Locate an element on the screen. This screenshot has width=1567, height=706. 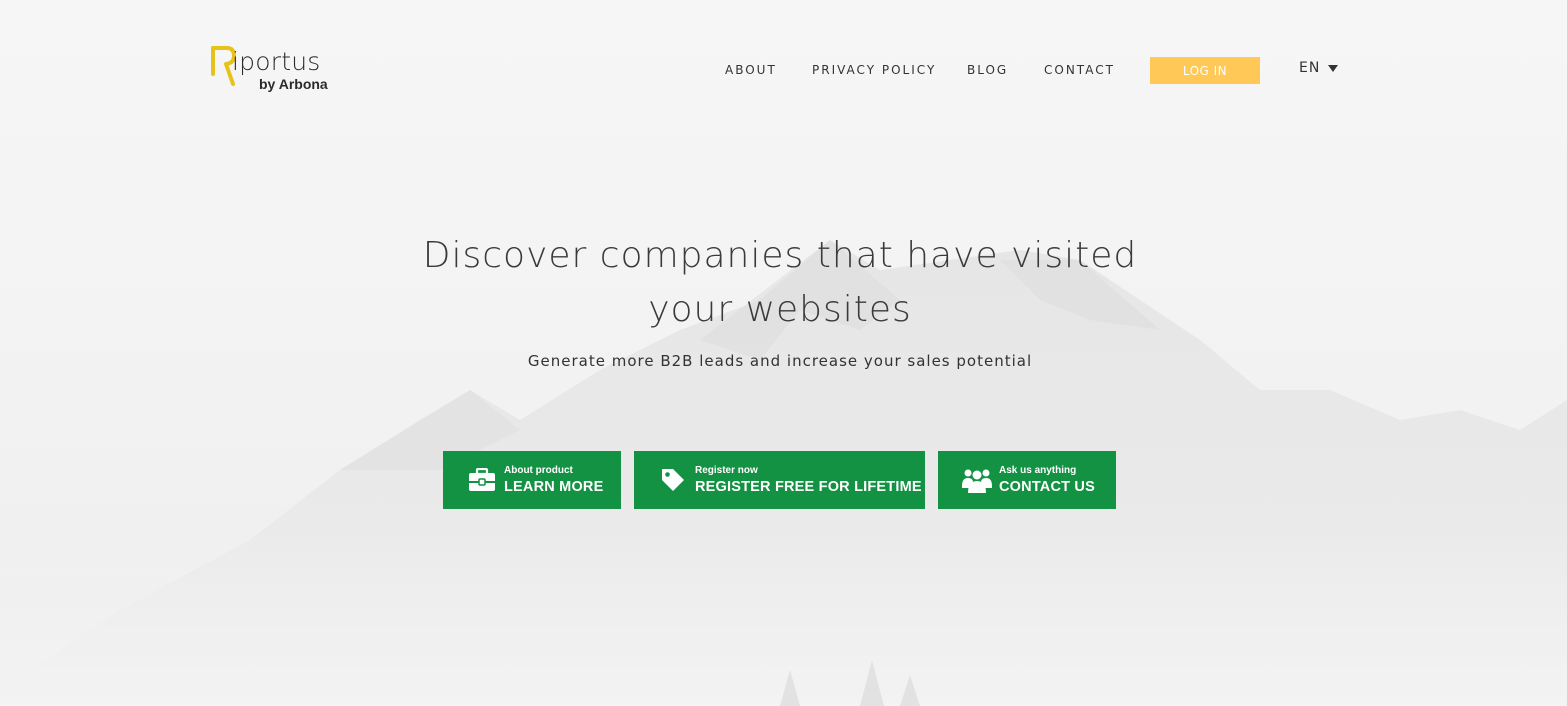
tag-icon is located at coordinates (673, 480).